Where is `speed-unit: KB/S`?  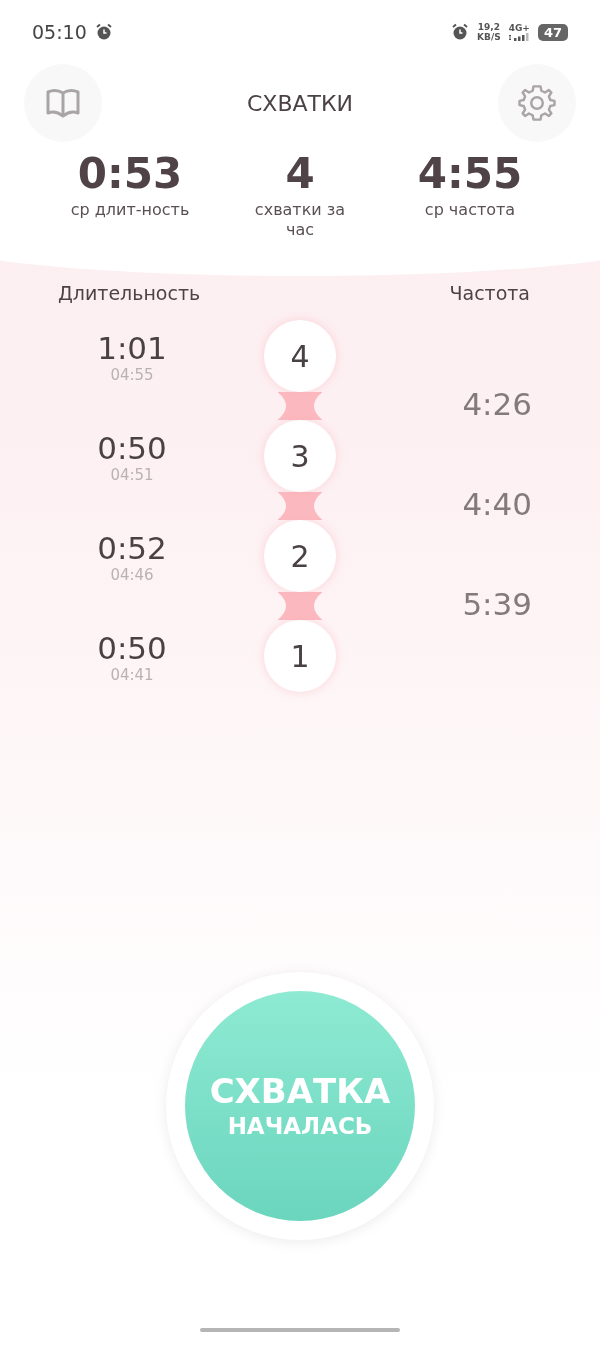 speed-unit: KB/S is located at coordinates (489, 37).